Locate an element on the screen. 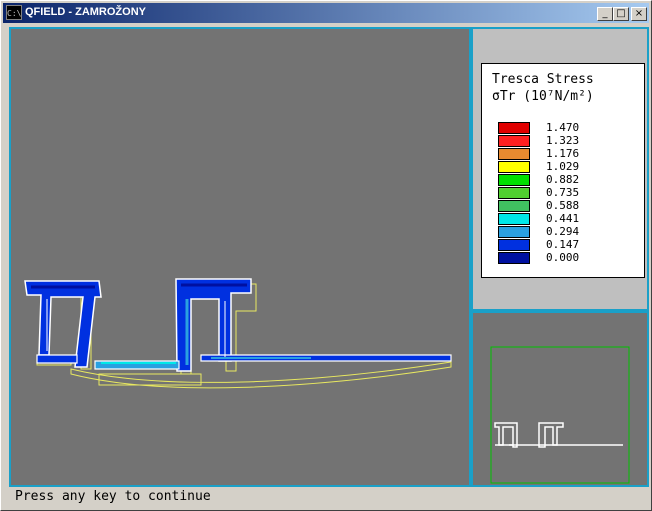  minimize-button: _ is located at coordinates (605, 14).